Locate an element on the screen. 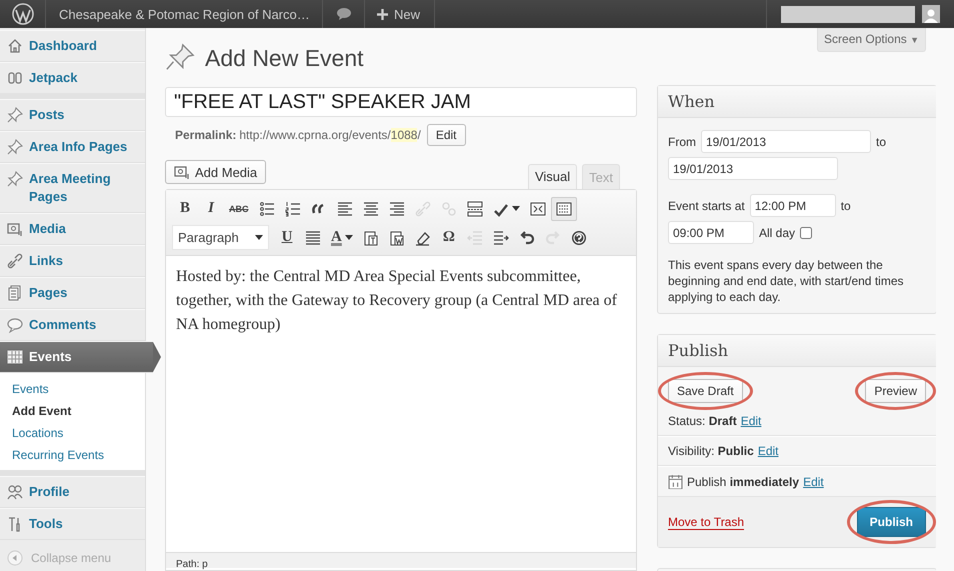  submenu-item: Add Event is located at coordinates (72, 411).